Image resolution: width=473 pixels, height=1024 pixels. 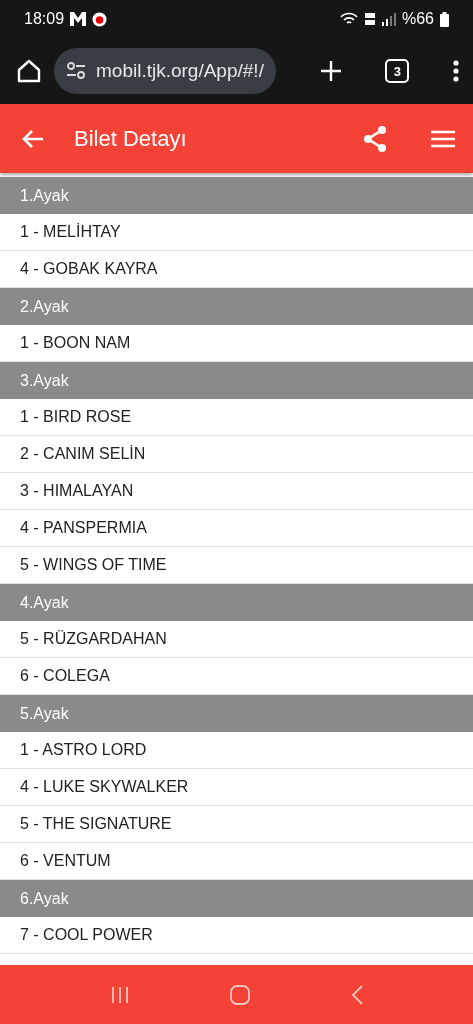 I want to click on horse-row: 3 - HIMALAYAN, so click(x=236, y=491).